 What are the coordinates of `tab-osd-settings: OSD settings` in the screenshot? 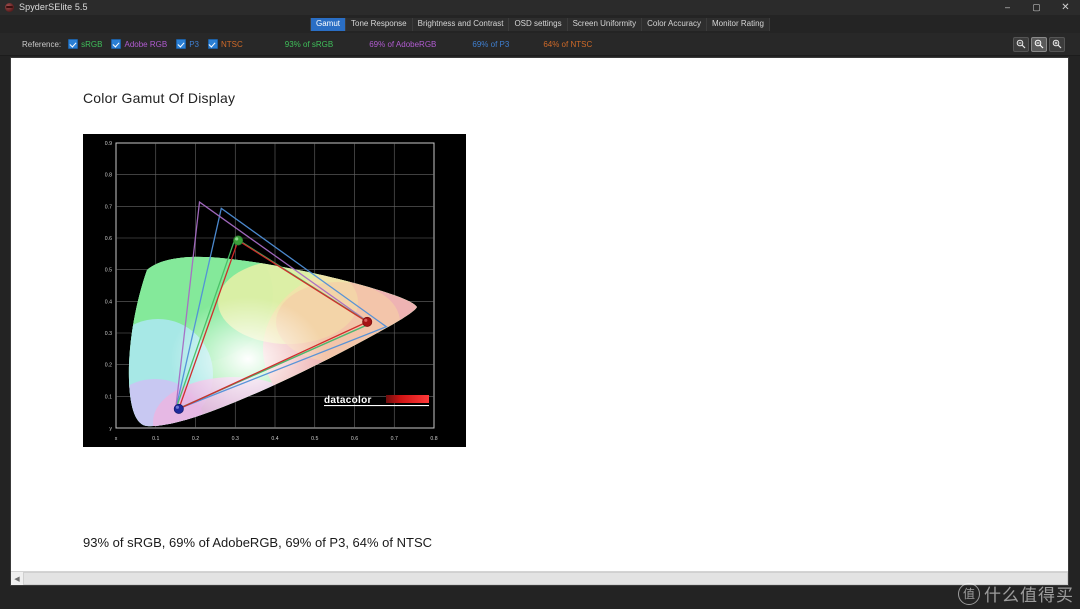 It's located at (538, 24).